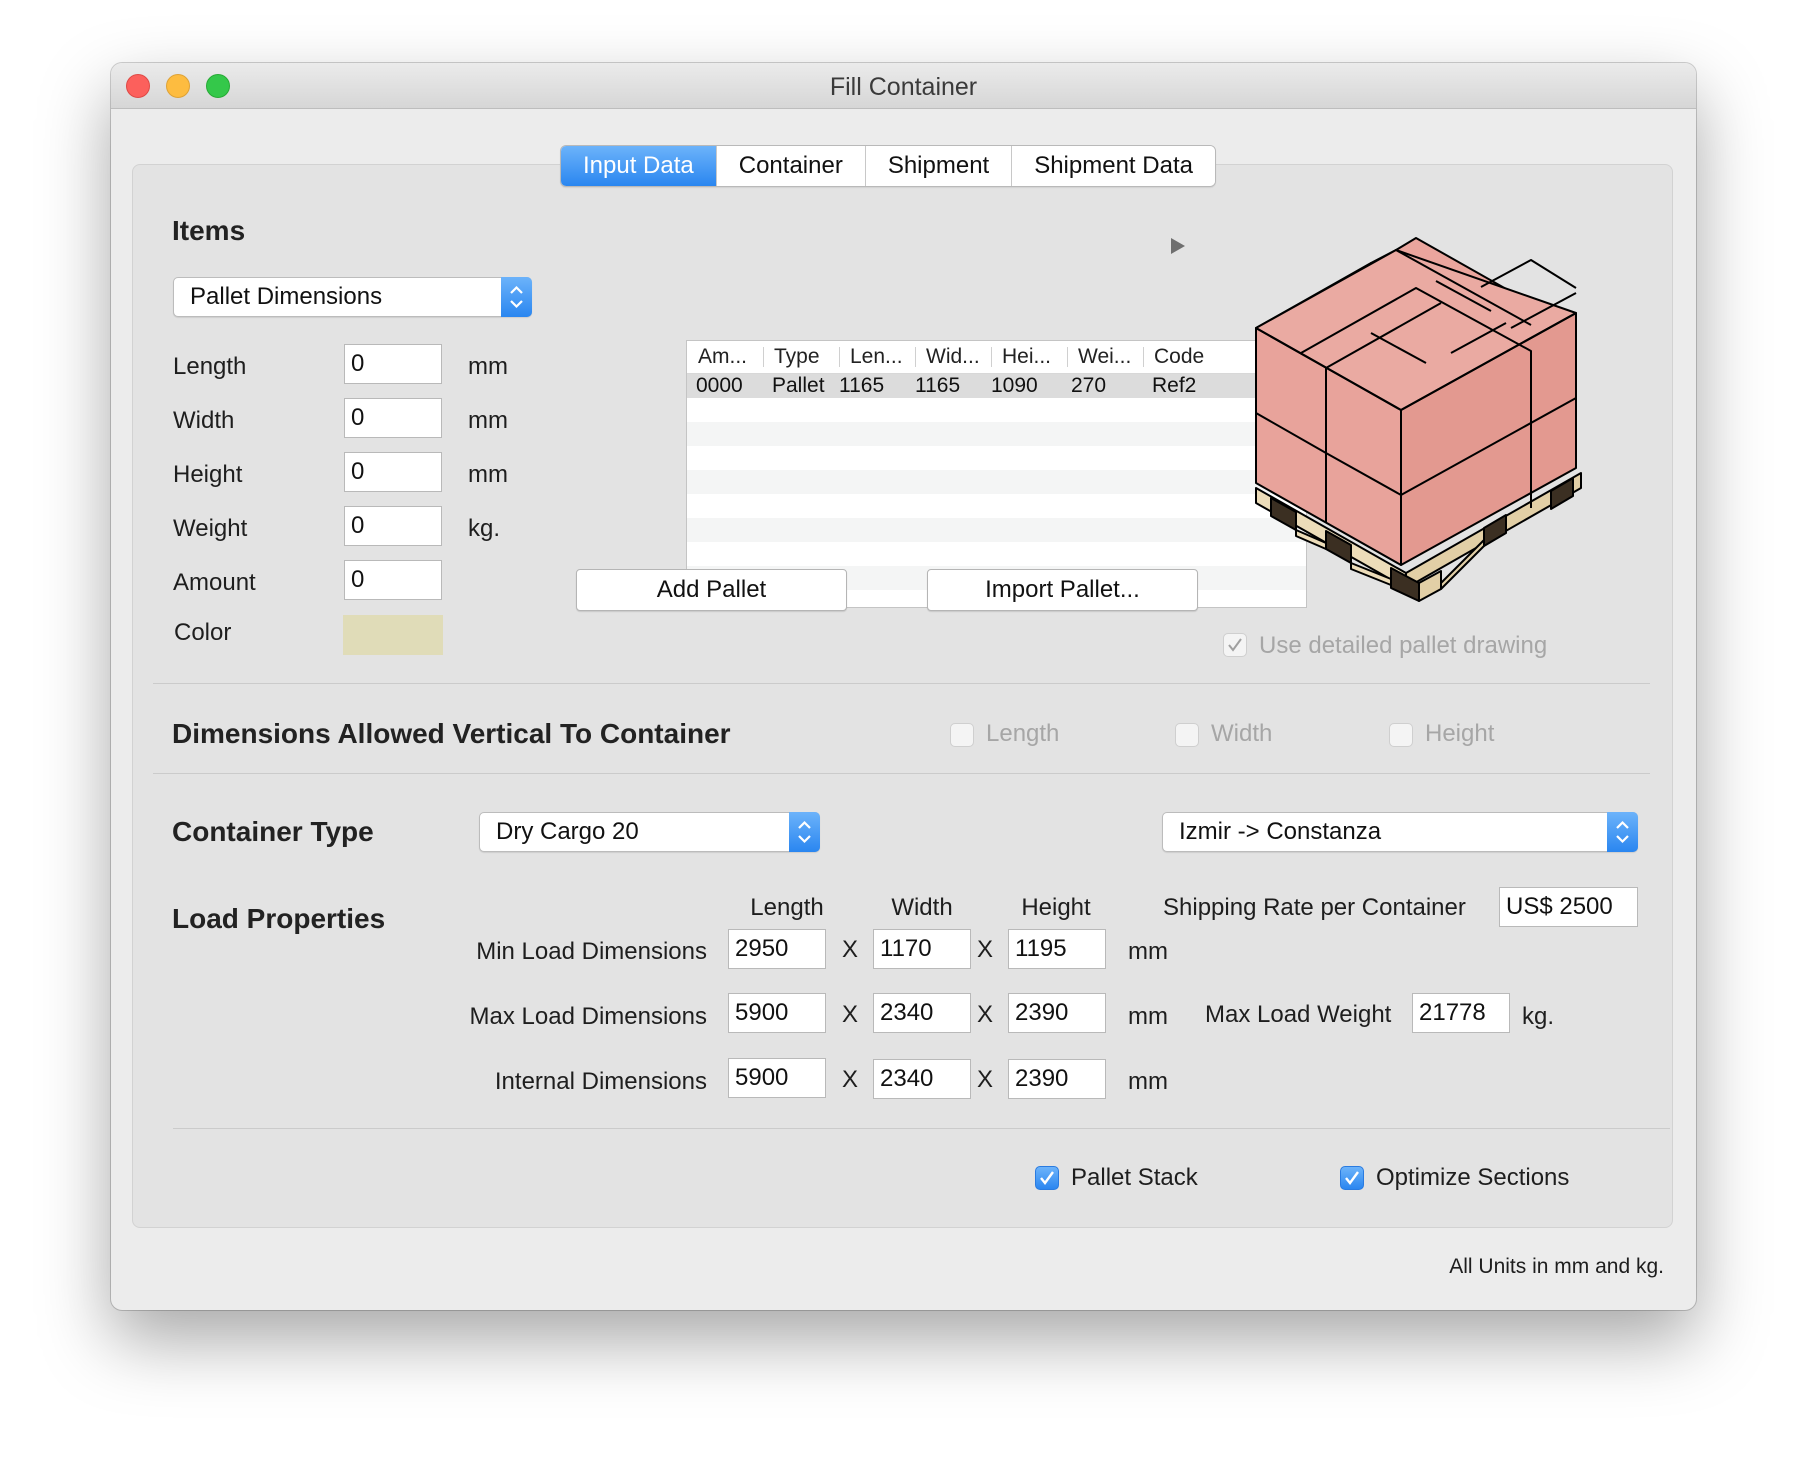  I want to click on table-row: 0000 Pallet 1165 1165 1090 270 Ref2, so click(996, 386).